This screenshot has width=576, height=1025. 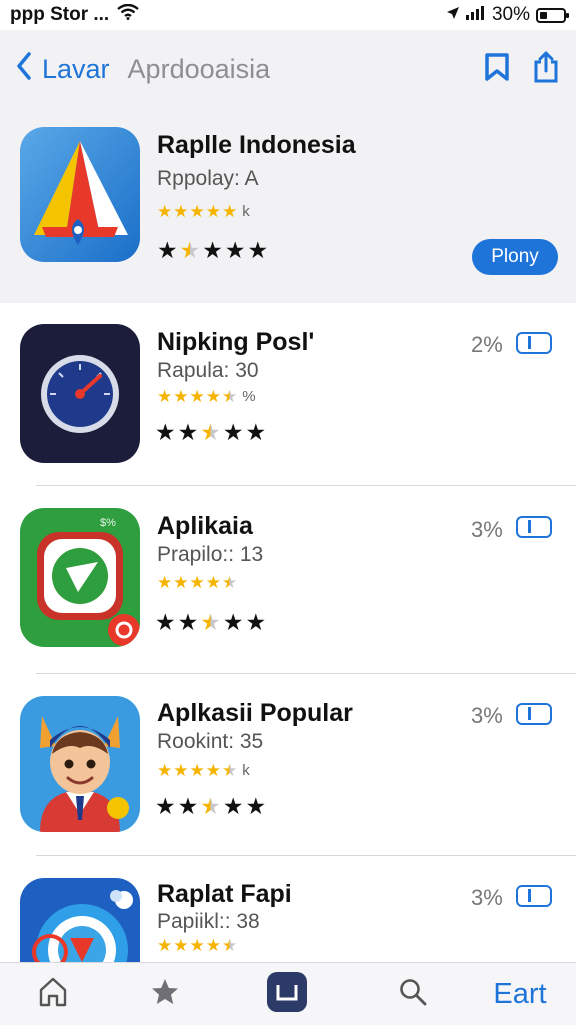 I want to click on back-button: Lavar, so click(x=63, y=69).